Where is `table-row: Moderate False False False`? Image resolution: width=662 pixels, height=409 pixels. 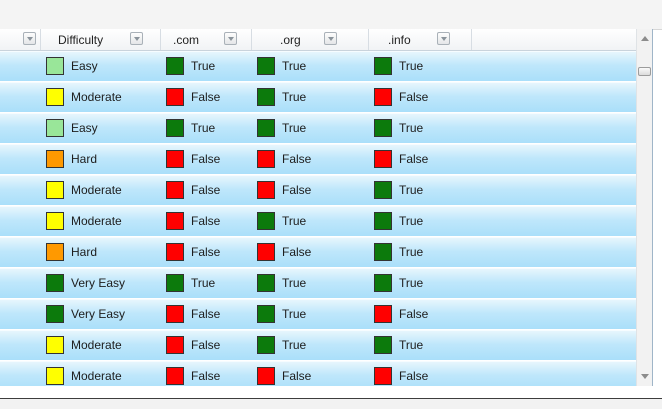
table-row: Moderate False False False is located at coordinates (318, 373).